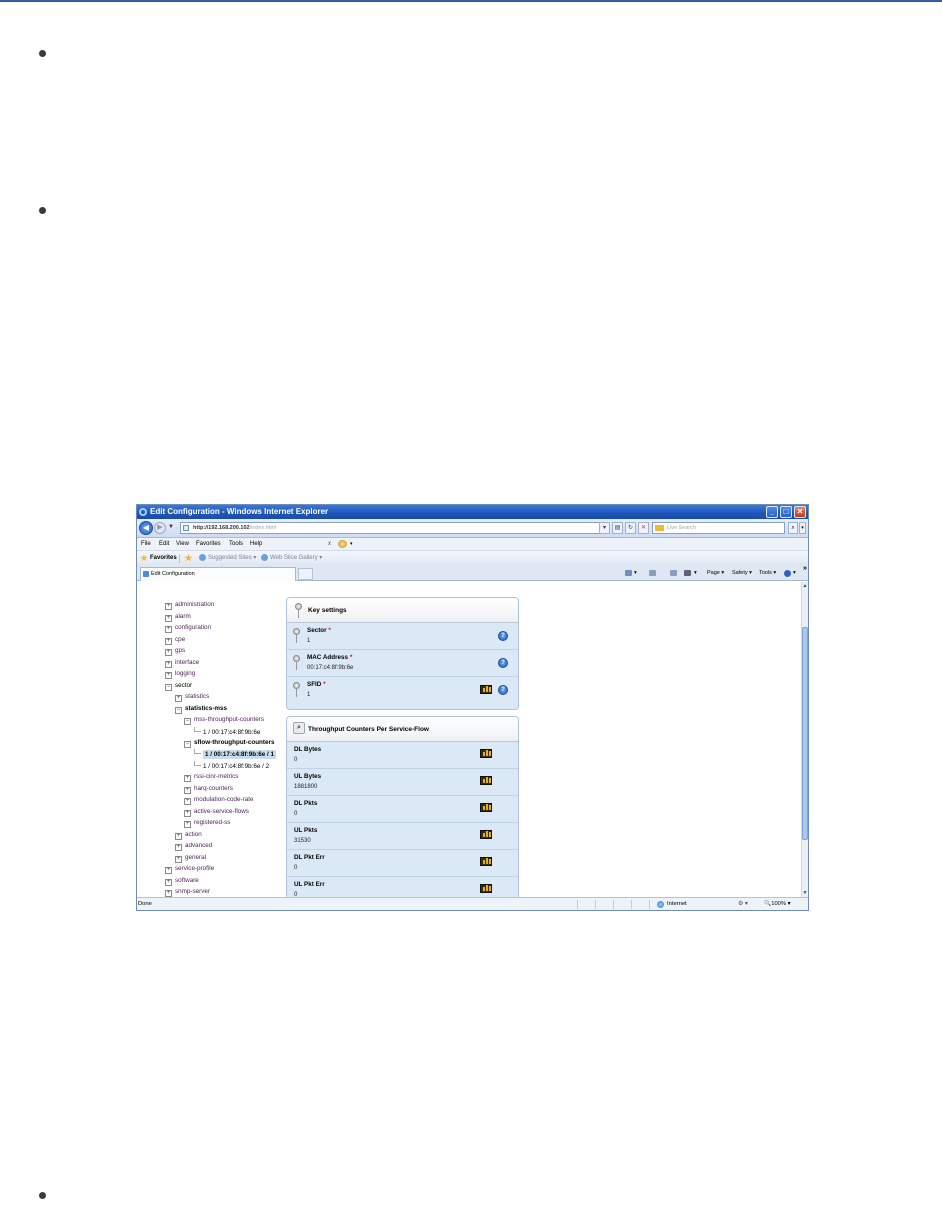 This screenshot has height=1208, width=942. Describe the element at coordinates (296, 558) in the screenshot. I see `web-slice-gallery-link: Web Slice Gallery ▾` at that location.